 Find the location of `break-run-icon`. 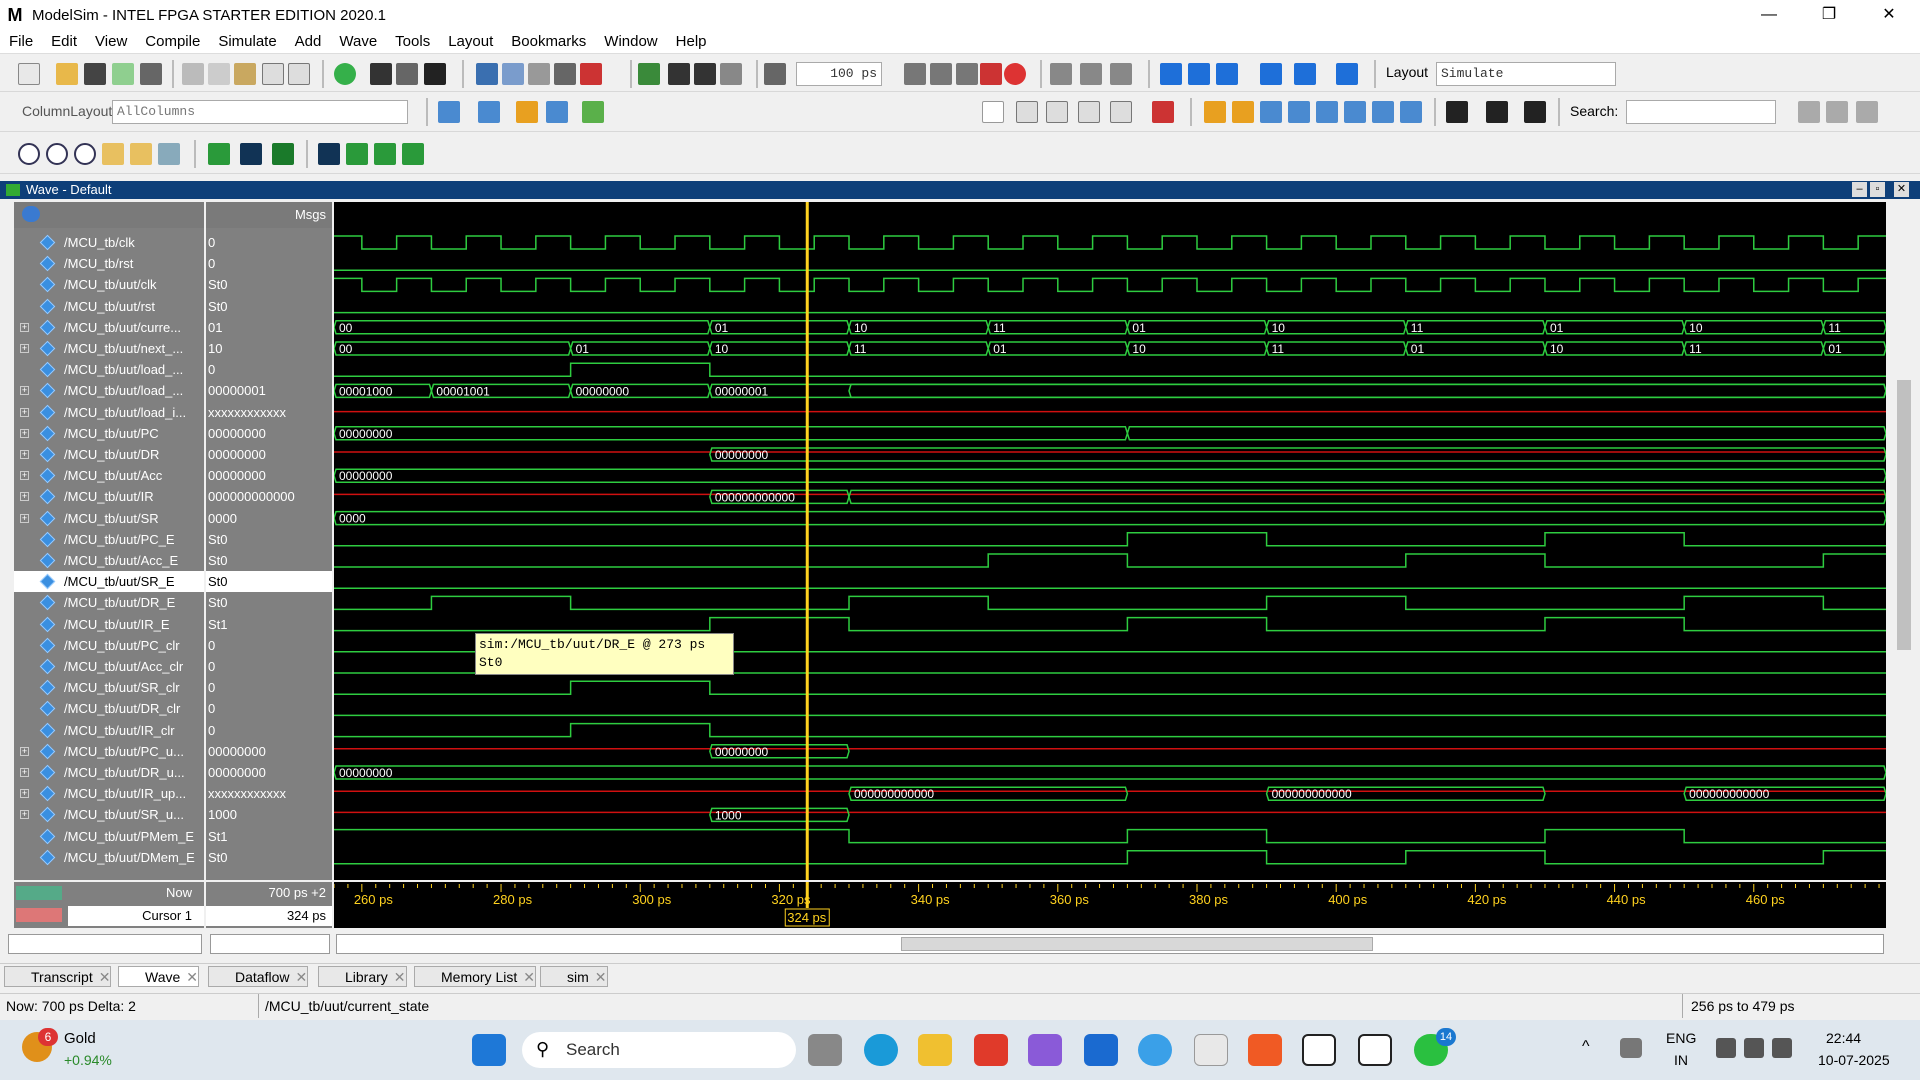

break-run-icon is located at coordinates (991, 74).